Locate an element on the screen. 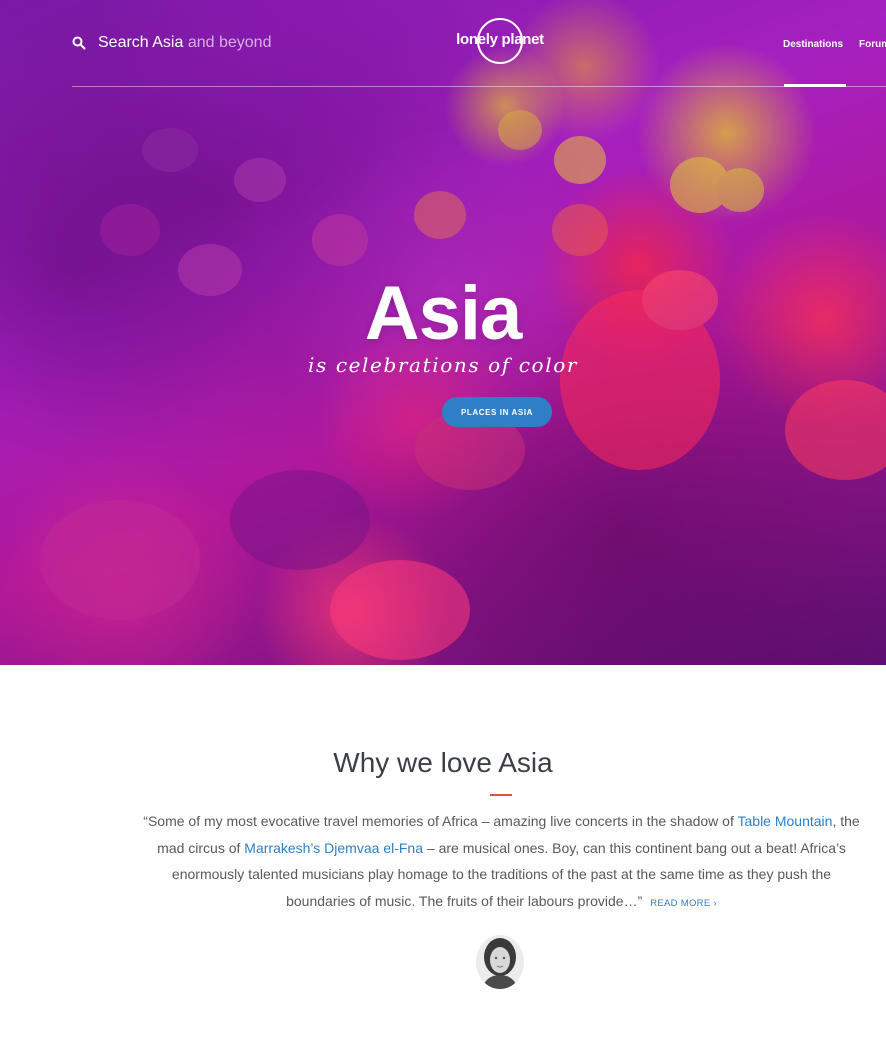 The height and width of the screenshot is (1059, 886). search-prefix: Search Asia is located at coordinates (141, 42).